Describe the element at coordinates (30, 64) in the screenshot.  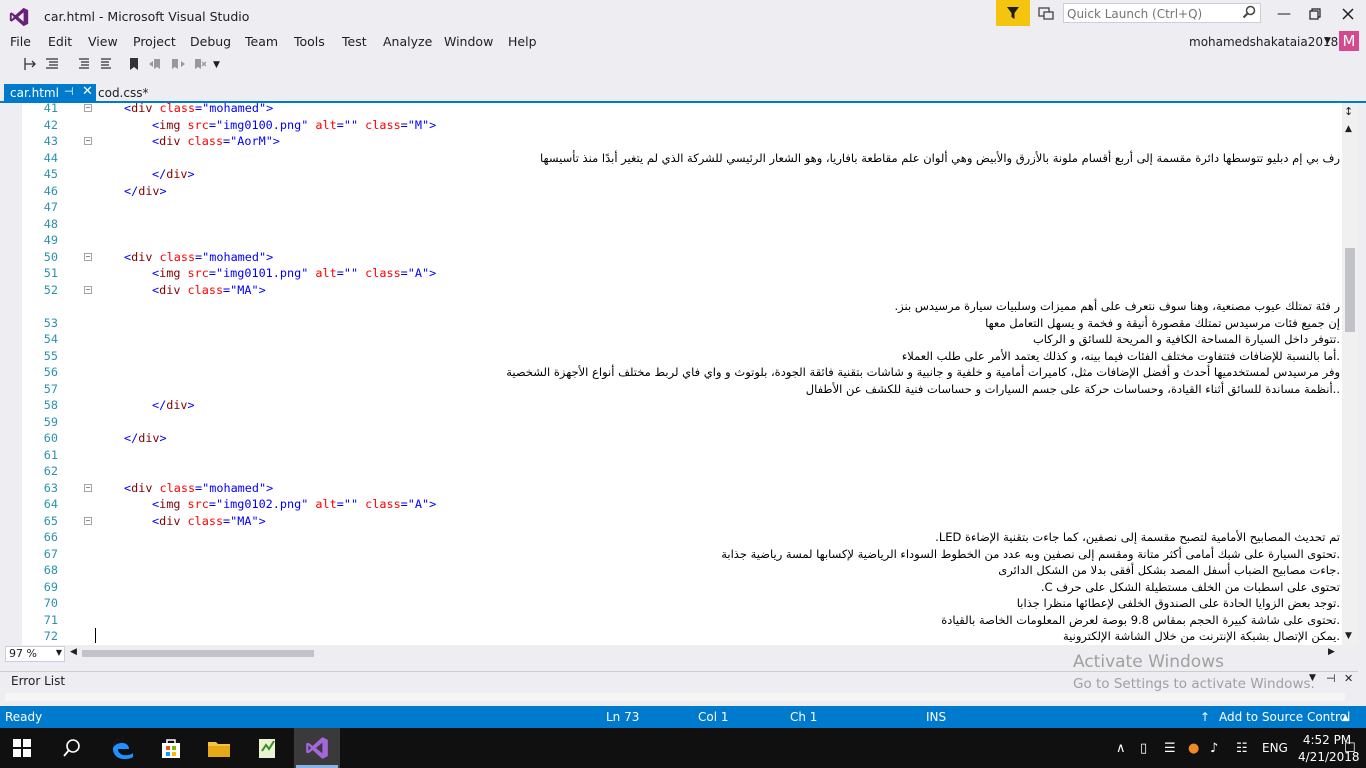
I see `navigate-member-icon` at that location.